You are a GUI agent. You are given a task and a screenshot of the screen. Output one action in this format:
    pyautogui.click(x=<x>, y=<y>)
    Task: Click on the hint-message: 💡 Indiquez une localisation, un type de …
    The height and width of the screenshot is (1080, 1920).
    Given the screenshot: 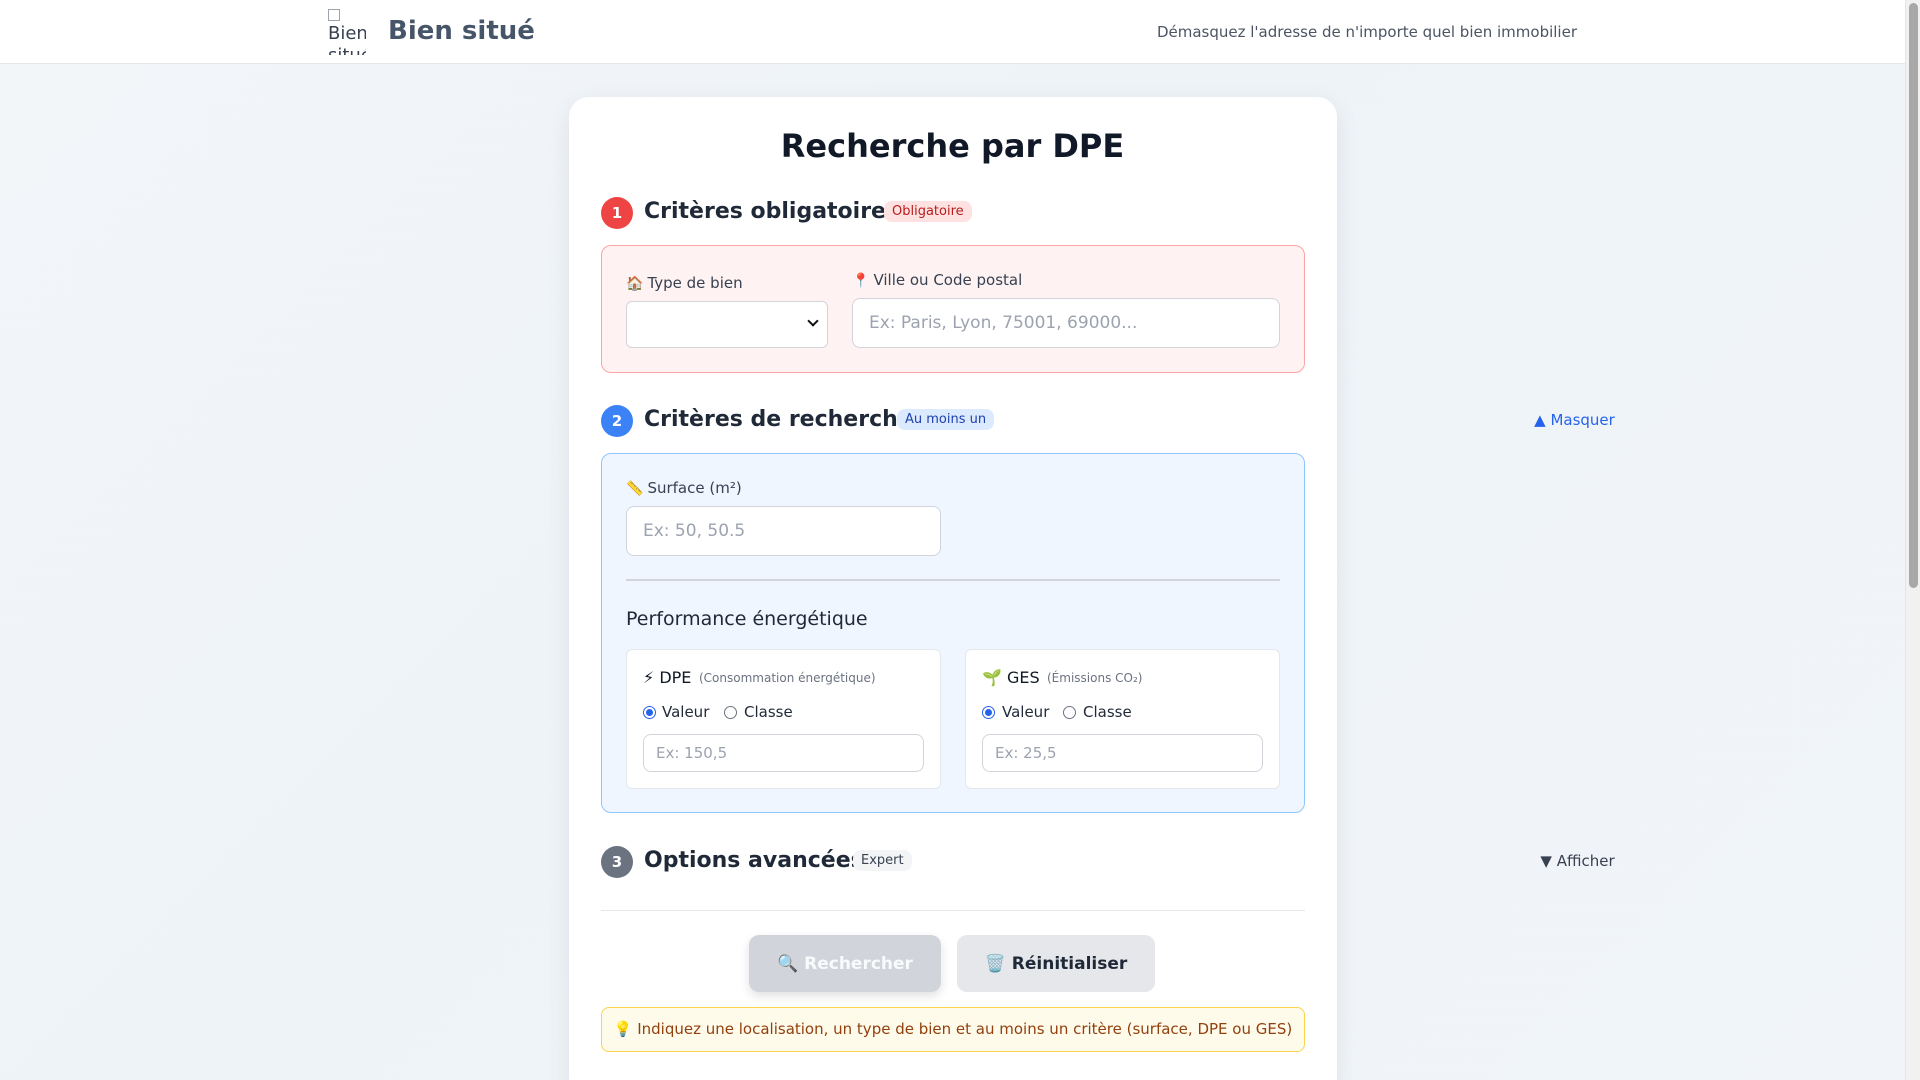 What is the action you would take?
    pyautogui.click(x=953, y=1029)
    